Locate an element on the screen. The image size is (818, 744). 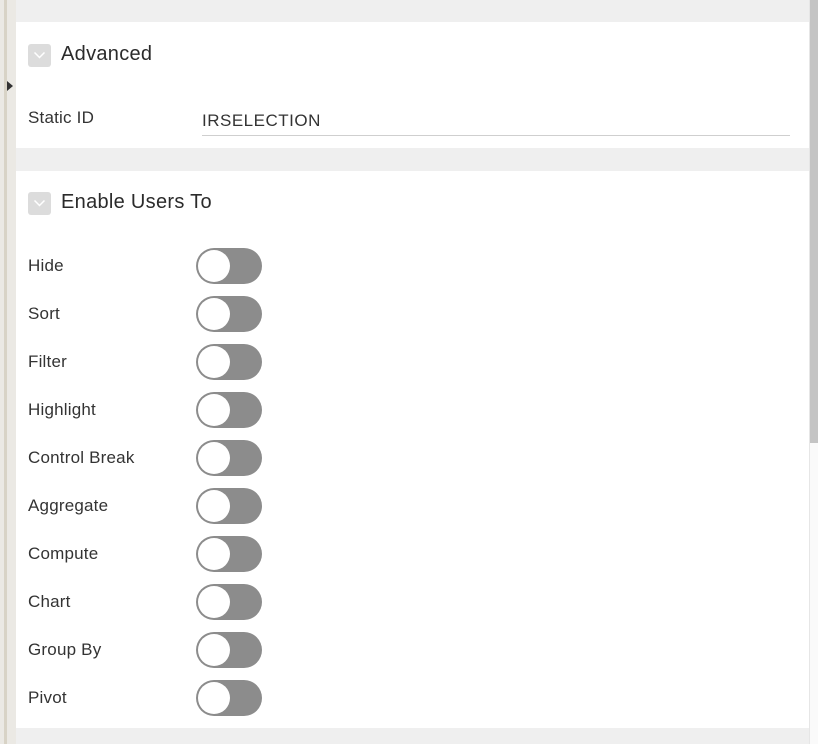
toggle-filter is located at coordinates (229, 362).